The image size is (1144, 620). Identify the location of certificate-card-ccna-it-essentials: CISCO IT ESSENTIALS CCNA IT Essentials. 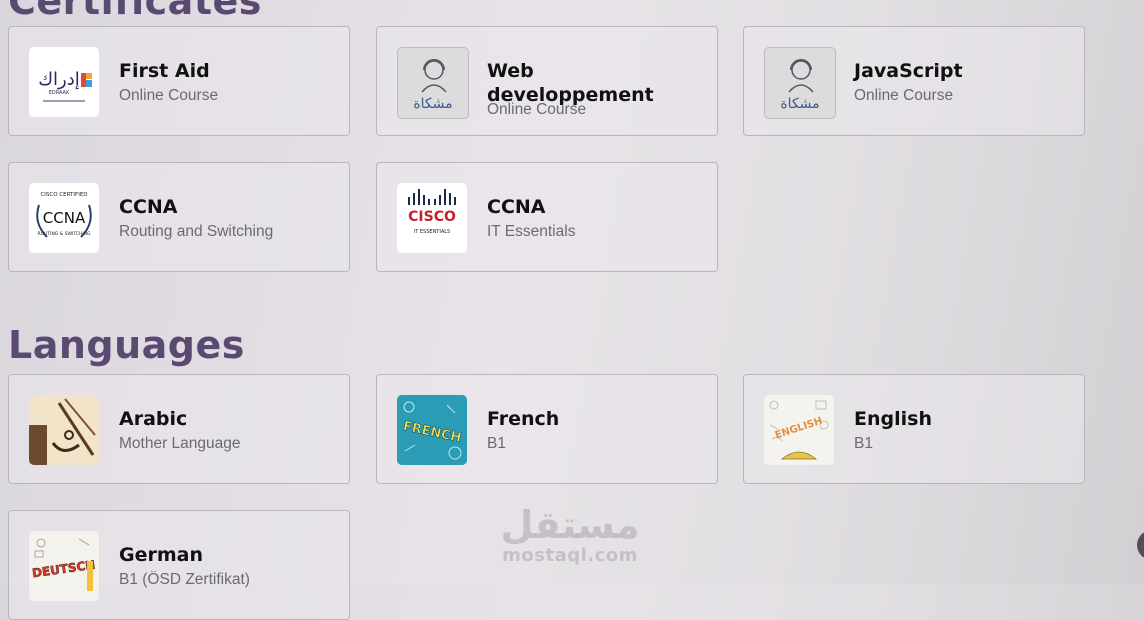
(547, 217).